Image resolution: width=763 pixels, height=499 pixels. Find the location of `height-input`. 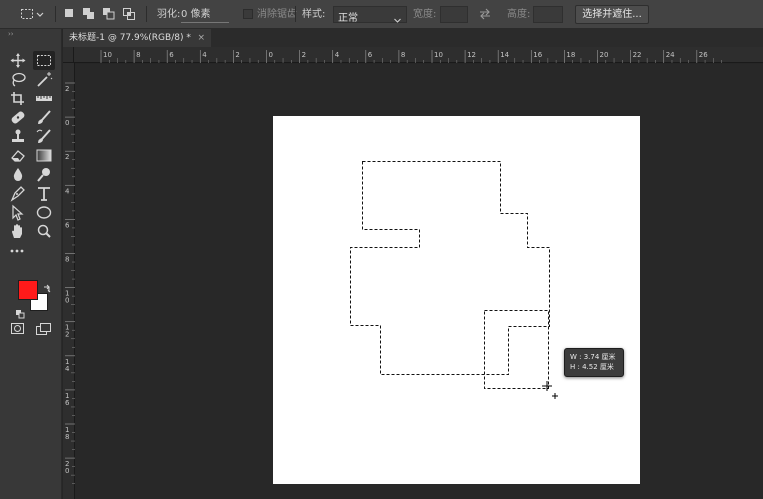

height-input is located at coordinates (548, 14).